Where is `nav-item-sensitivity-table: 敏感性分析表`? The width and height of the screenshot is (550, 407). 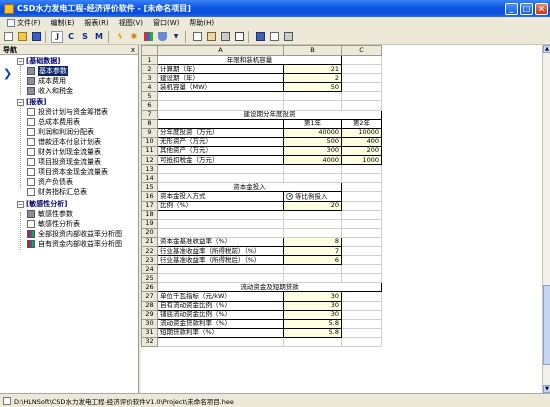 nav-item-sensitivity-table: 敏感性分析表 is located at coordinates (53, 224).